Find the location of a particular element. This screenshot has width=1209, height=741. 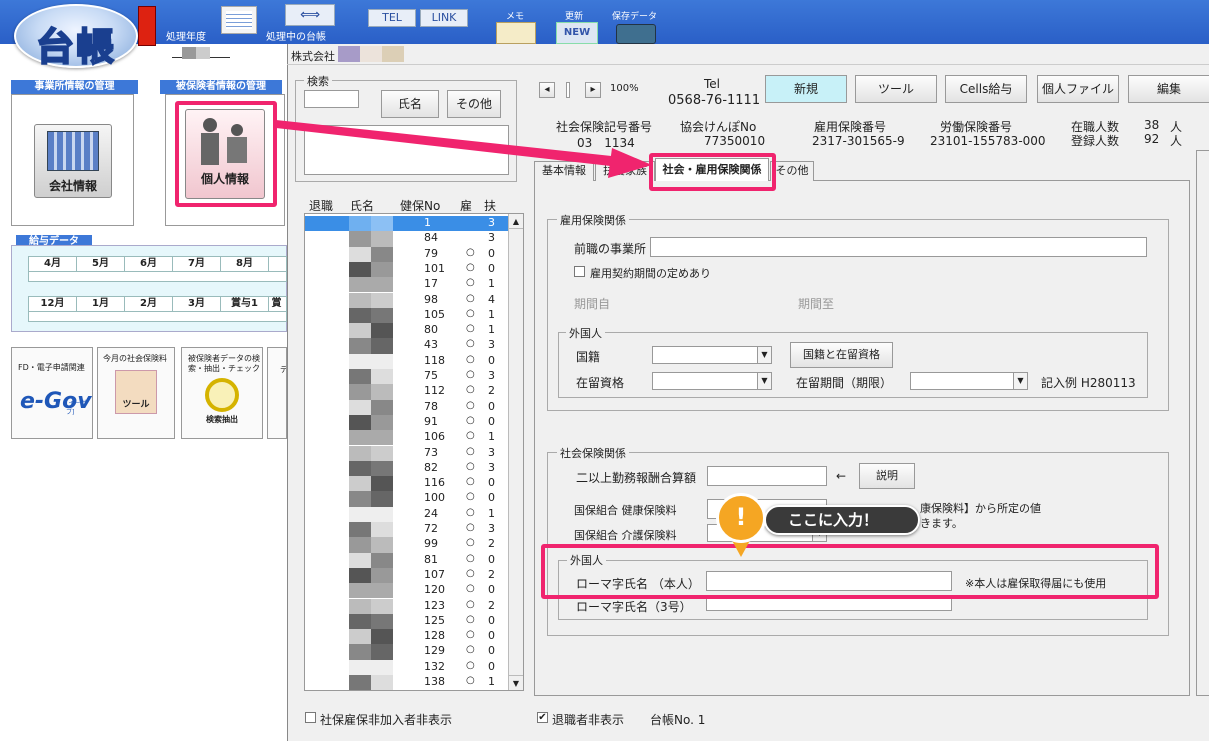

guide-arrow-head is located at coordinates (630, 163).